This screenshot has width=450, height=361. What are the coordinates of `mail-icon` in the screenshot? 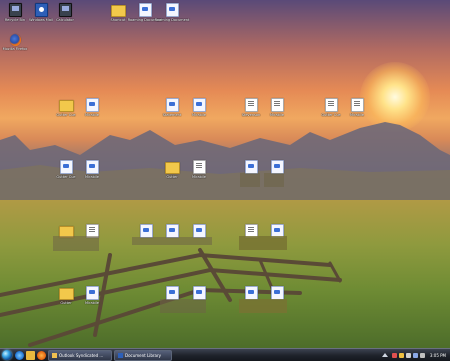 It's located at (41, 10).